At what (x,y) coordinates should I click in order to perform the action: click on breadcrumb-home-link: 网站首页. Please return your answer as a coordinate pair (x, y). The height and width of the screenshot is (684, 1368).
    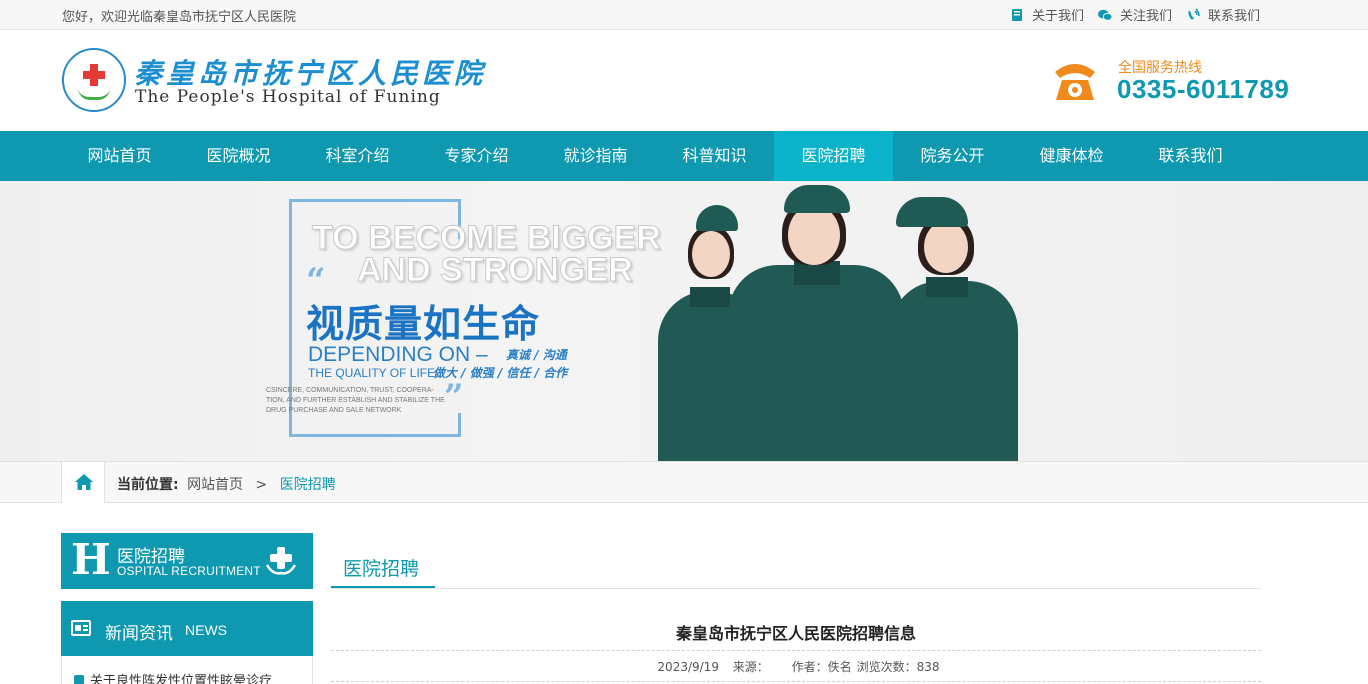
    Looking at the image, I should click on (215, 485).